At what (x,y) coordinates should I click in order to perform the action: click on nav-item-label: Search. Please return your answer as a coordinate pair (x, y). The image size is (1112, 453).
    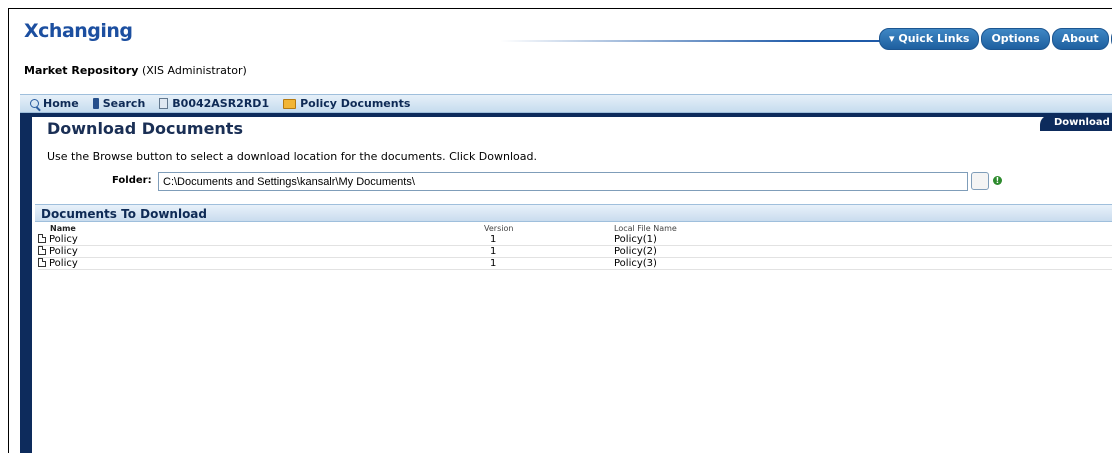
    Looking at the image, I should click on (124, 103).